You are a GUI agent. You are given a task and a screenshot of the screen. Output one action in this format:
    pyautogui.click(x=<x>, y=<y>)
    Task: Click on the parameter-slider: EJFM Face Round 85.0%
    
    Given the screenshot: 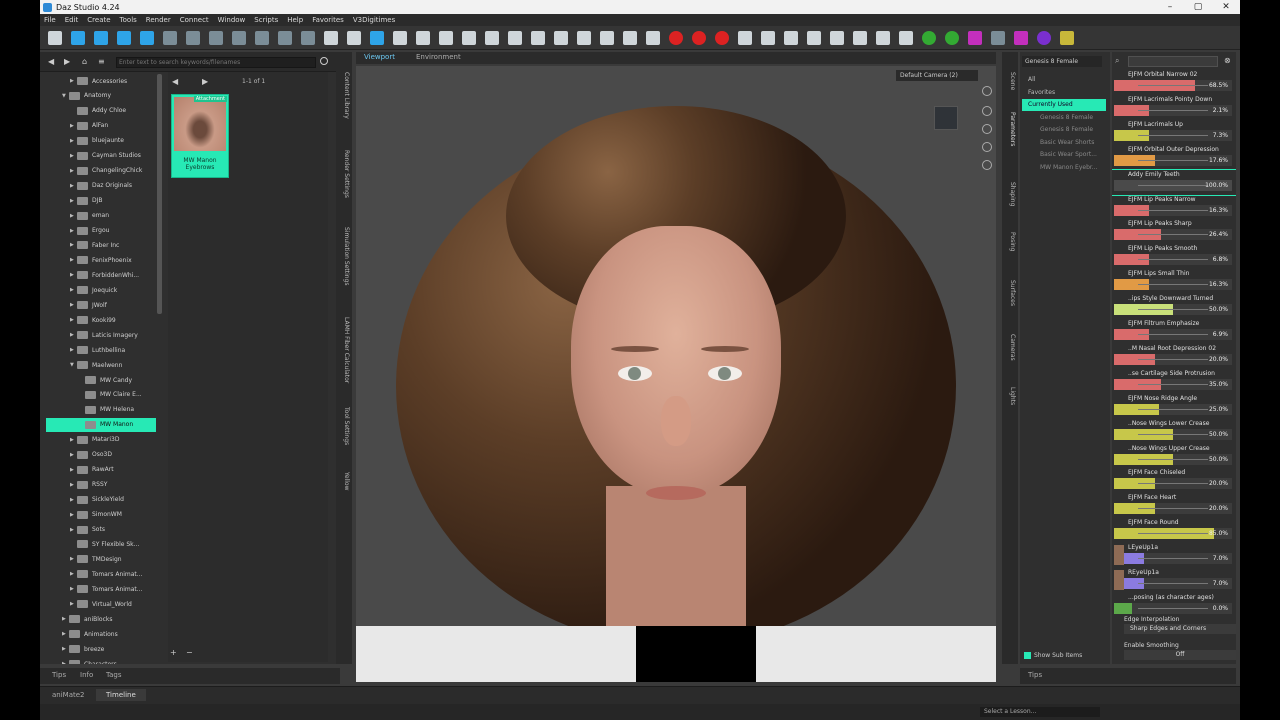 What is the action you would take?
    pyautogui.click(x=1174, y=530)
    